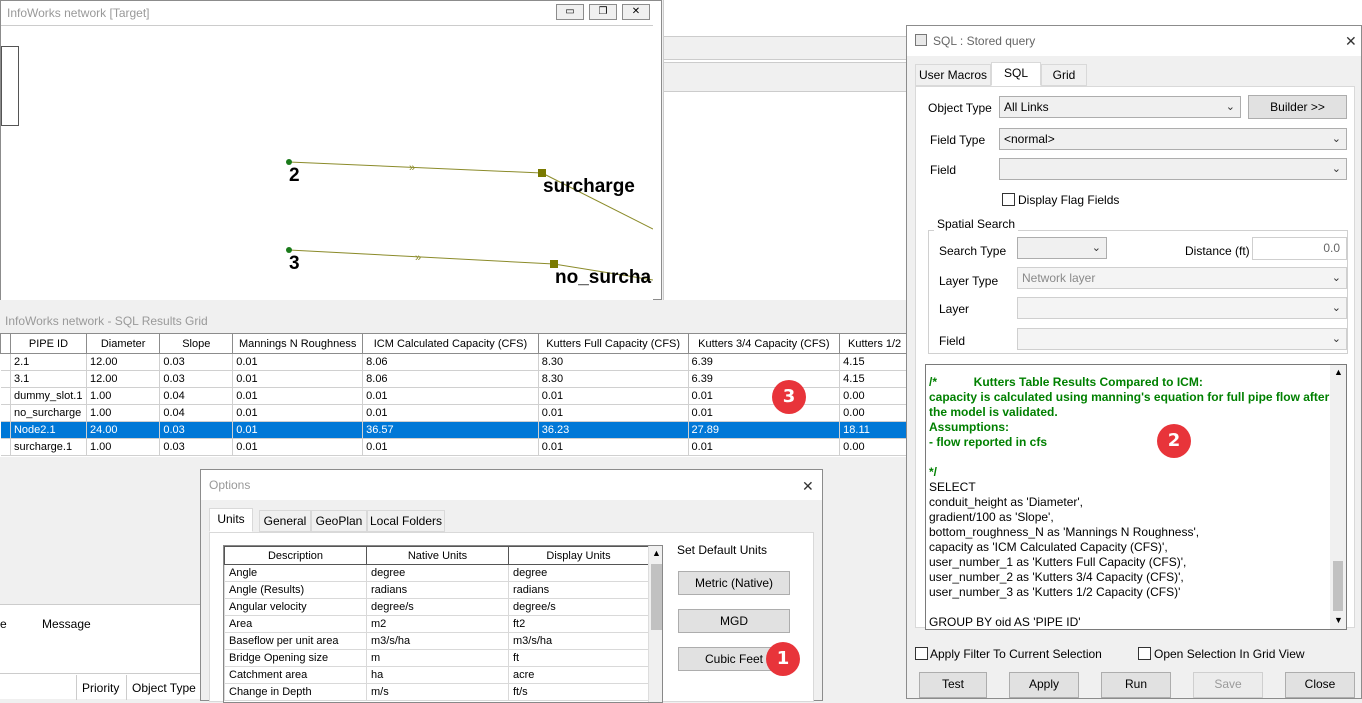 This screenshot has width=1362, height=703. What do you see at coordinates (1299, 248) in the screenshot?
I see `distance-input: 0.0` at bounding box center [1299, 248].